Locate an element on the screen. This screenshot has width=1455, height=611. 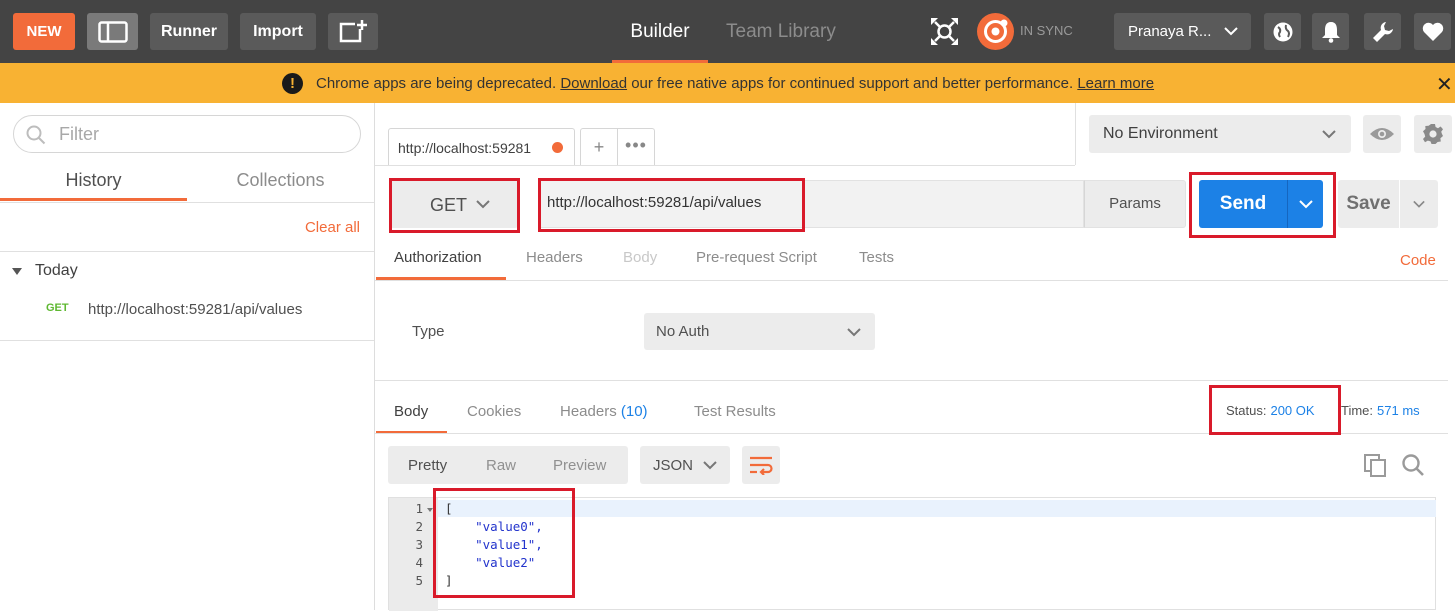
caret-down-icon is located at coordinates (17, 271).